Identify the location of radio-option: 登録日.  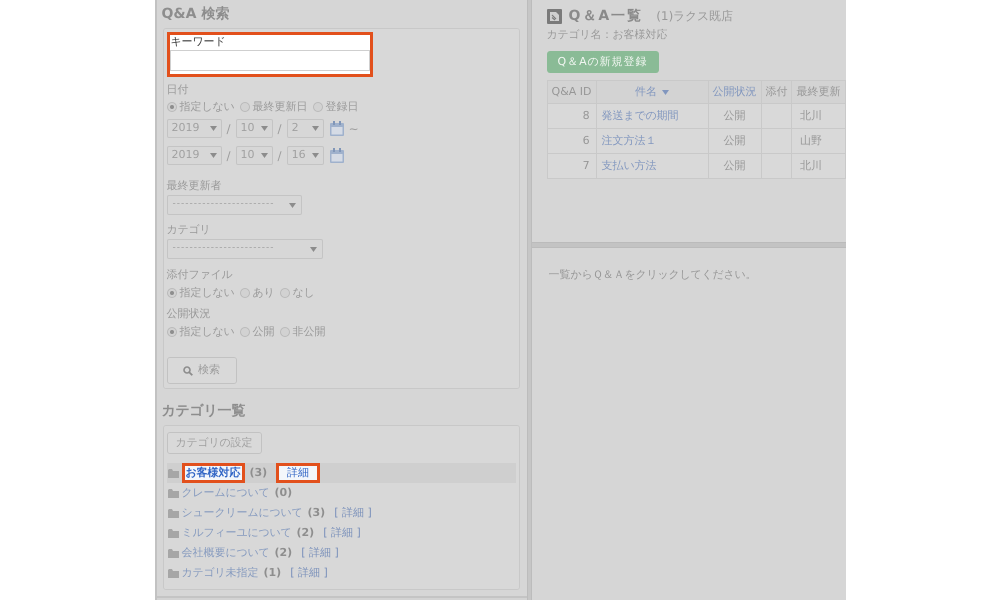
(335, 107).